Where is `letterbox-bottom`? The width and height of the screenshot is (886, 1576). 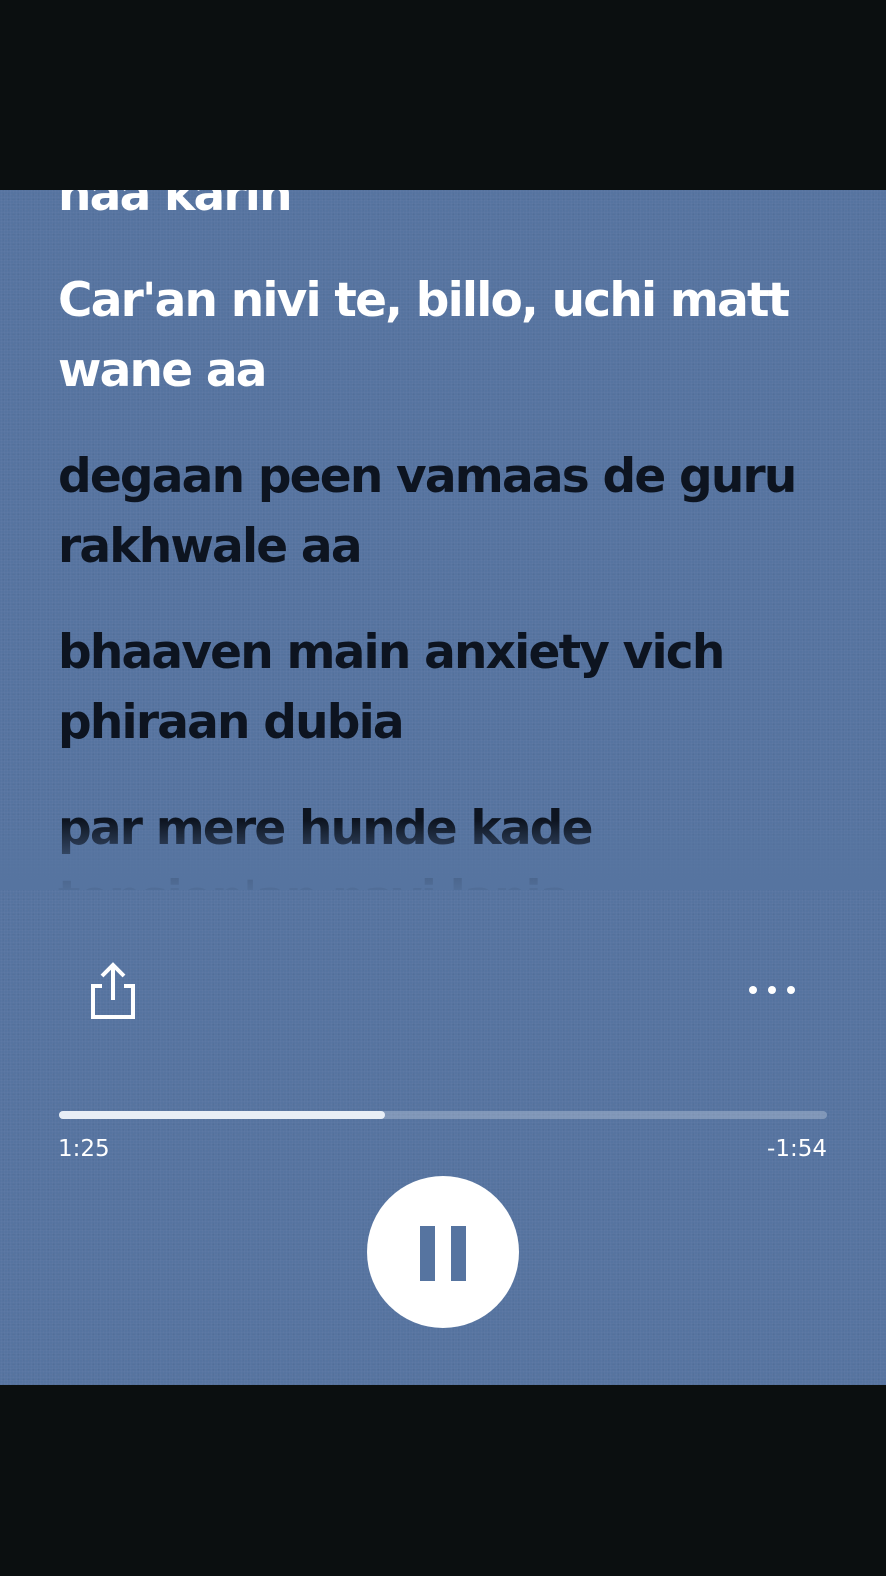
letterbox-bottom is located at coordinates (443, 1480).